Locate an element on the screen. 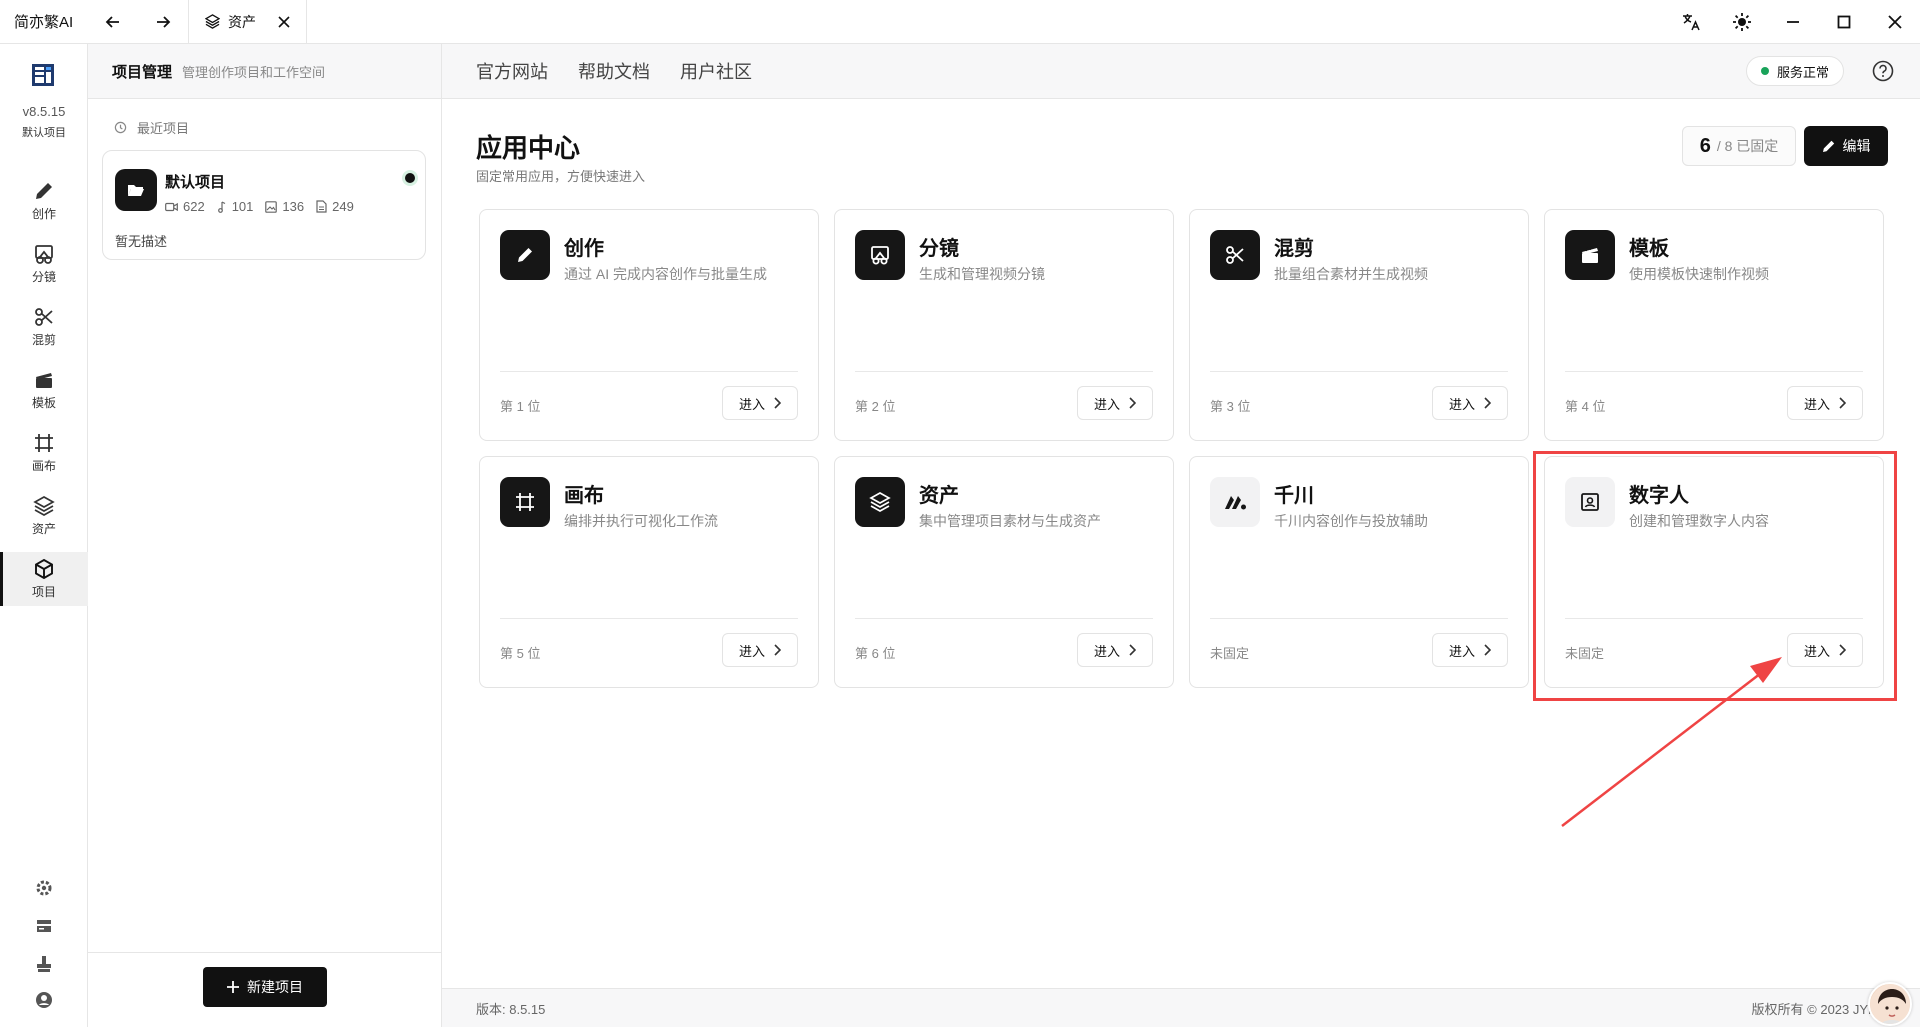 The image size is (1920, 1027). translate-button is located at coordinates (1690, 22).